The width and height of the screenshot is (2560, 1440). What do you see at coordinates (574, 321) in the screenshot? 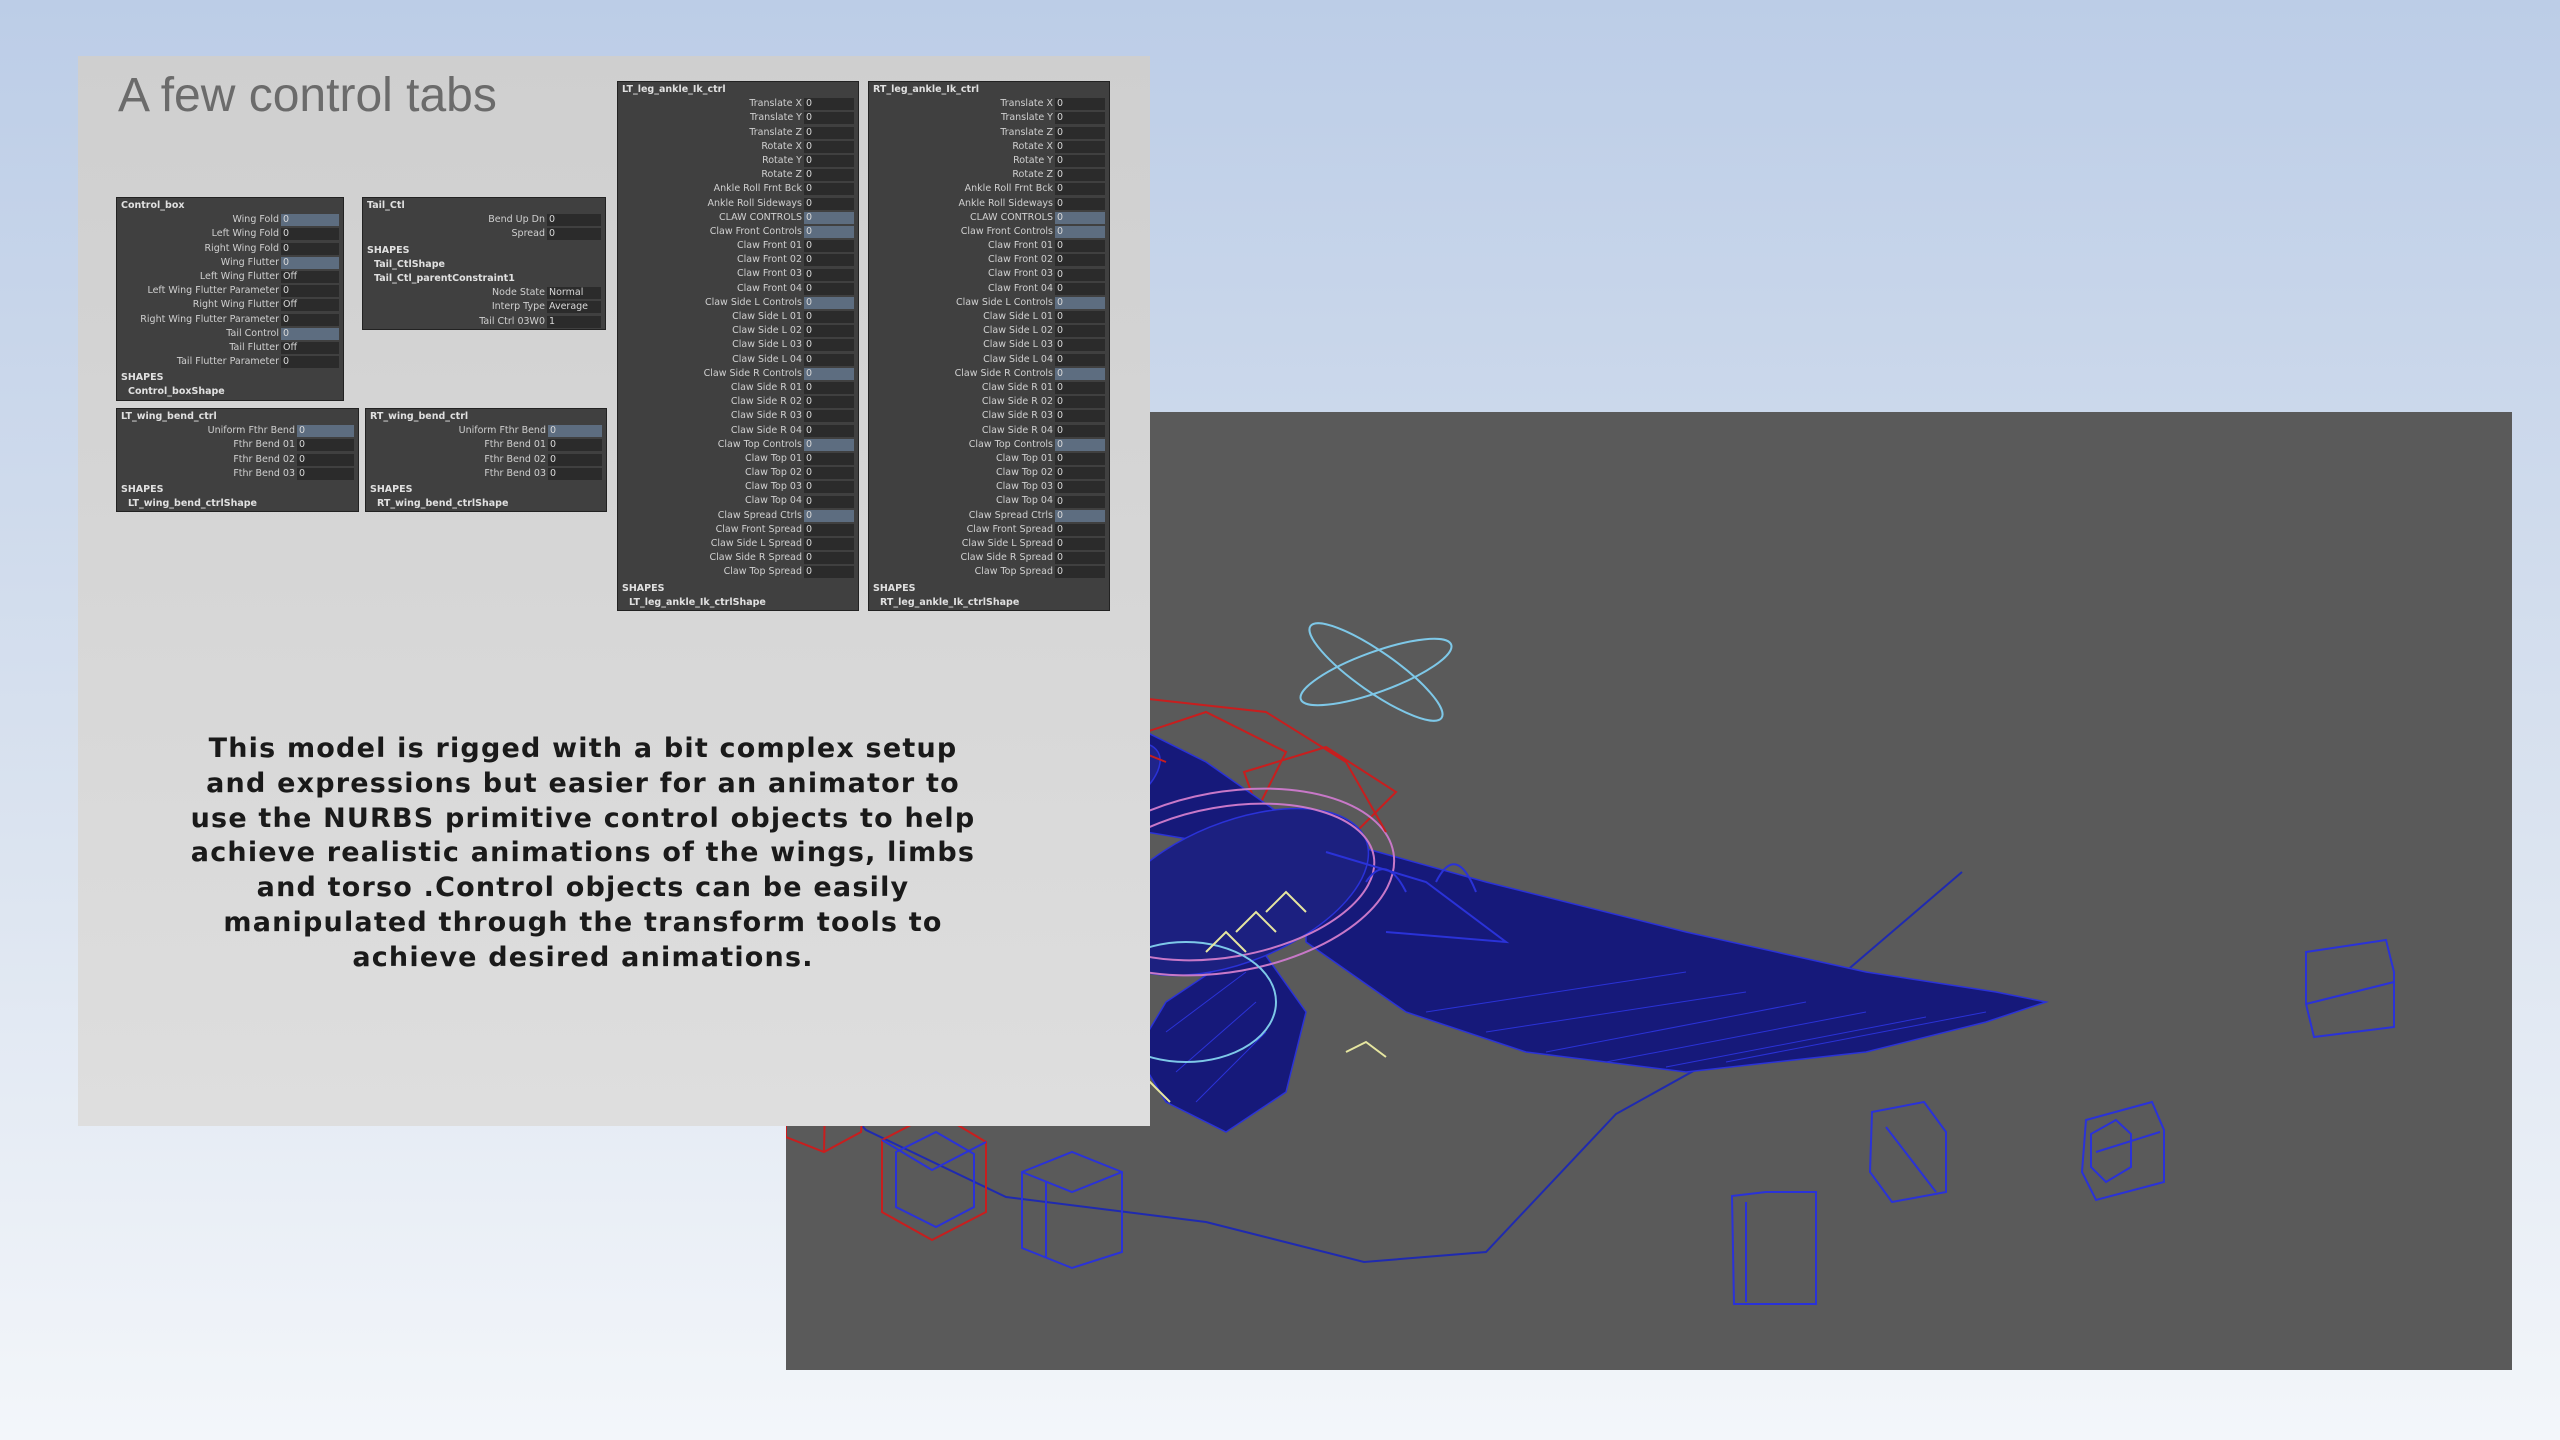
I see `attribute-value-field: 1` at bounding box center [574, 321].